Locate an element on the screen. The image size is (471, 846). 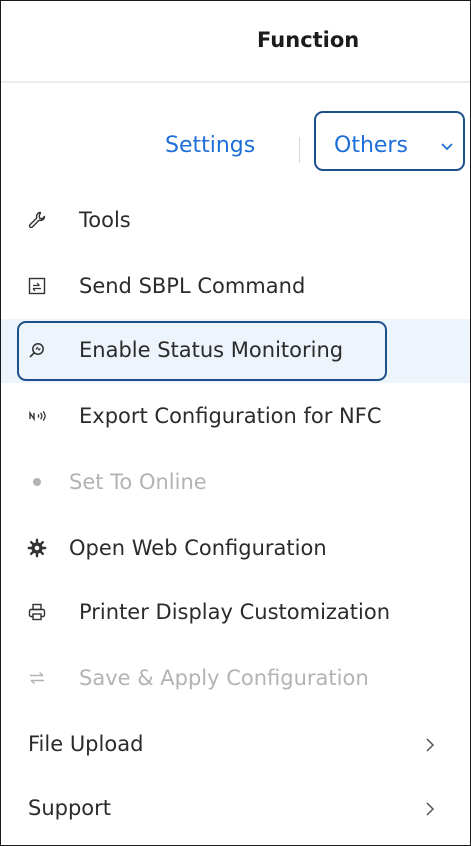
menu-item-printer-display-customization: Printer Display Customization is located at coordinates (235, 613).